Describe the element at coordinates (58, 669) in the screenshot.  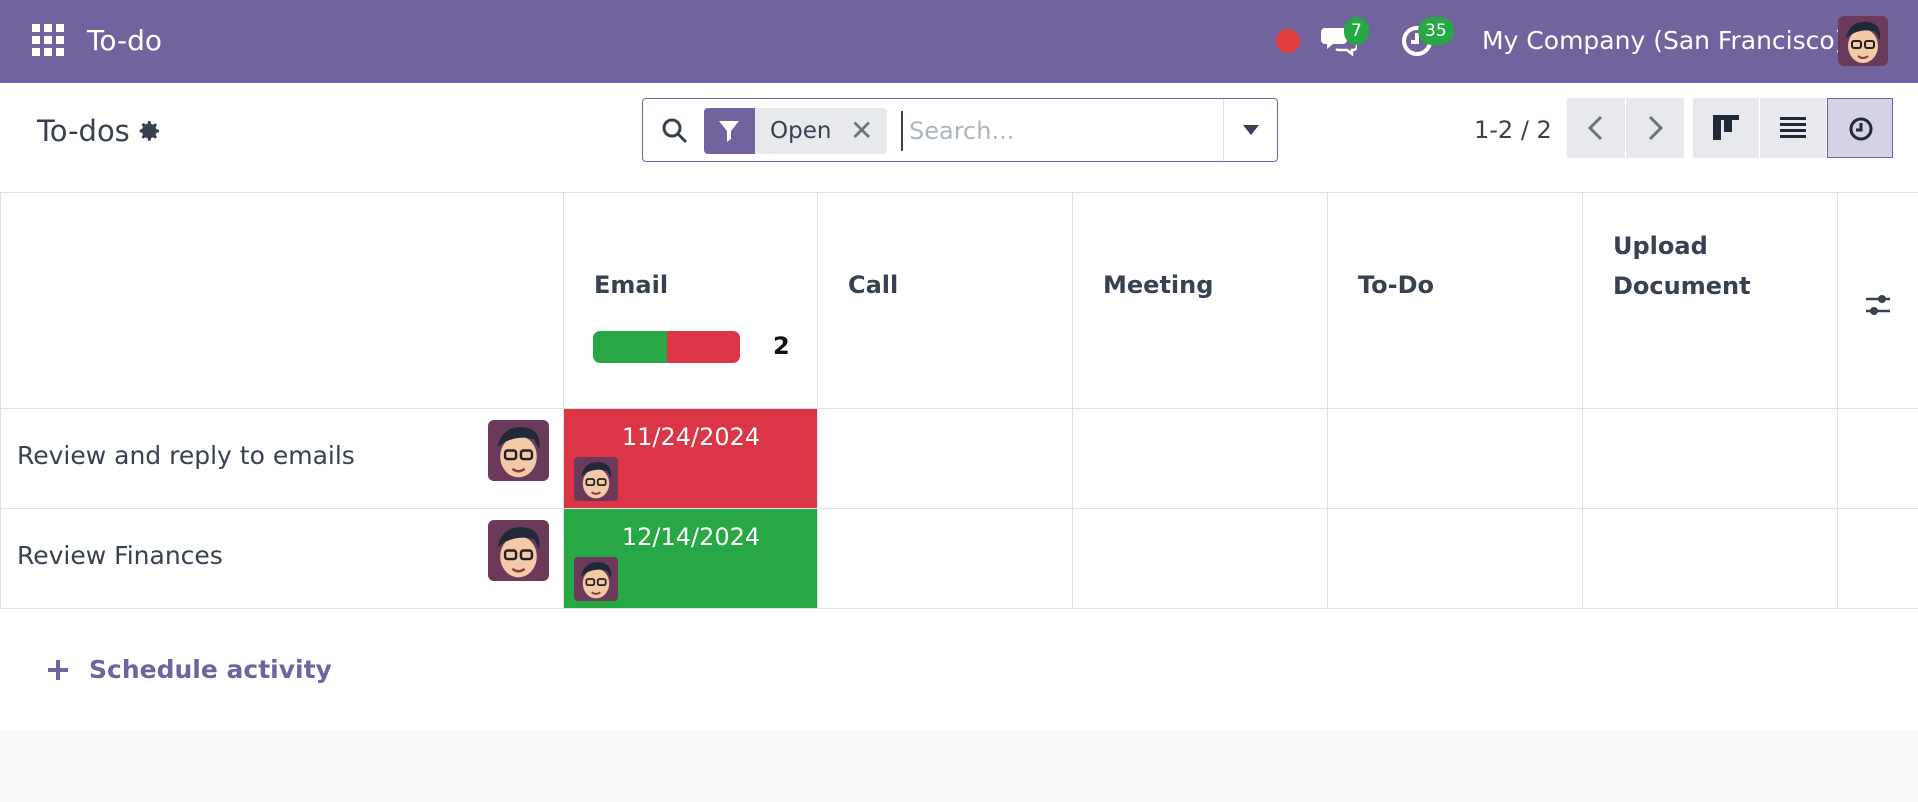
I see `plus-icon` at that location.